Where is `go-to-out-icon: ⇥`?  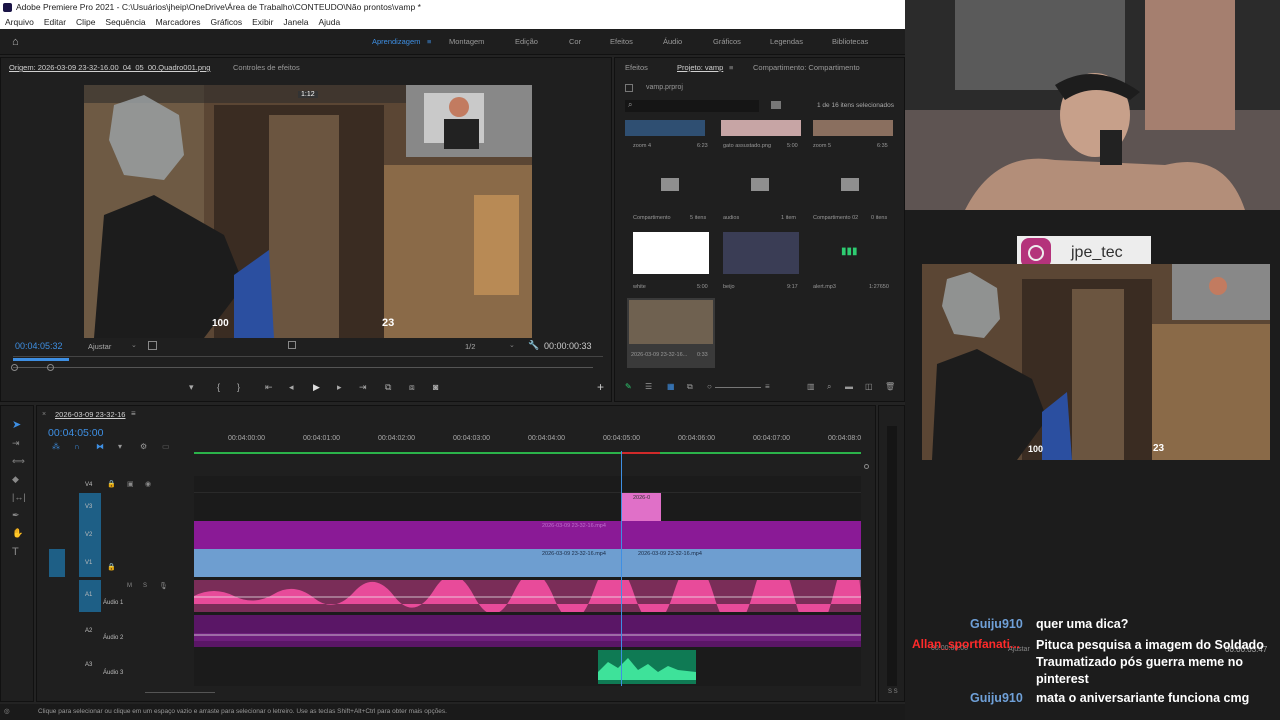
go-to-out-icon: ⇥ is located at coordinates (363, 387).